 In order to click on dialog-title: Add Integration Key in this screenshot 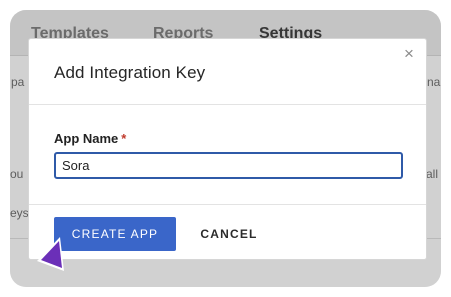, I will do `click(130, 72)`.